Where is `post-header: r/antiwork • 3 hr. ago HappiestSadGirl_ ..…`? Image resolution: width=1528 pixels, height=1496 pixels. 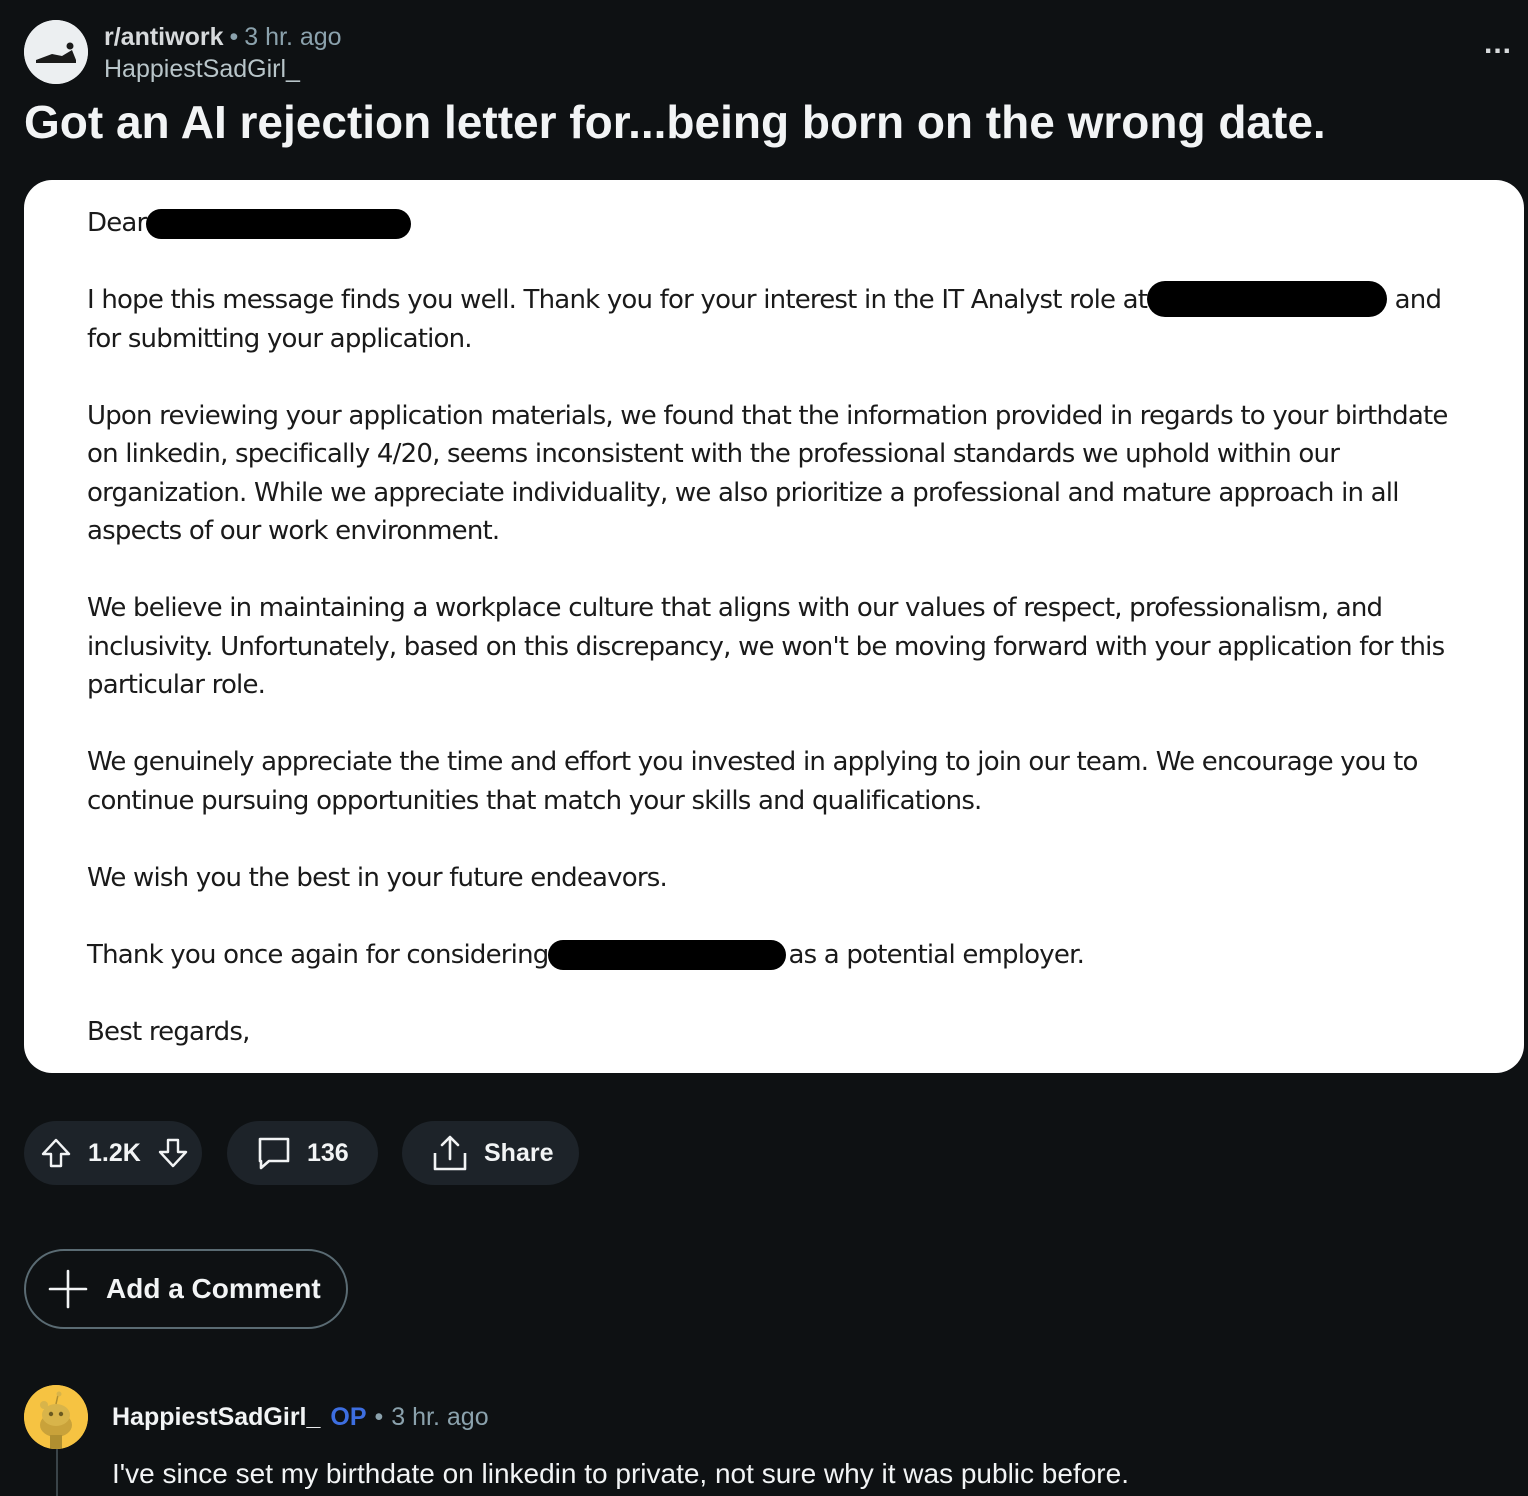 post-header: r/antiwork • 3 hr. ago HappiestSadGirl_ ..… is located at coordinates (767, 52).